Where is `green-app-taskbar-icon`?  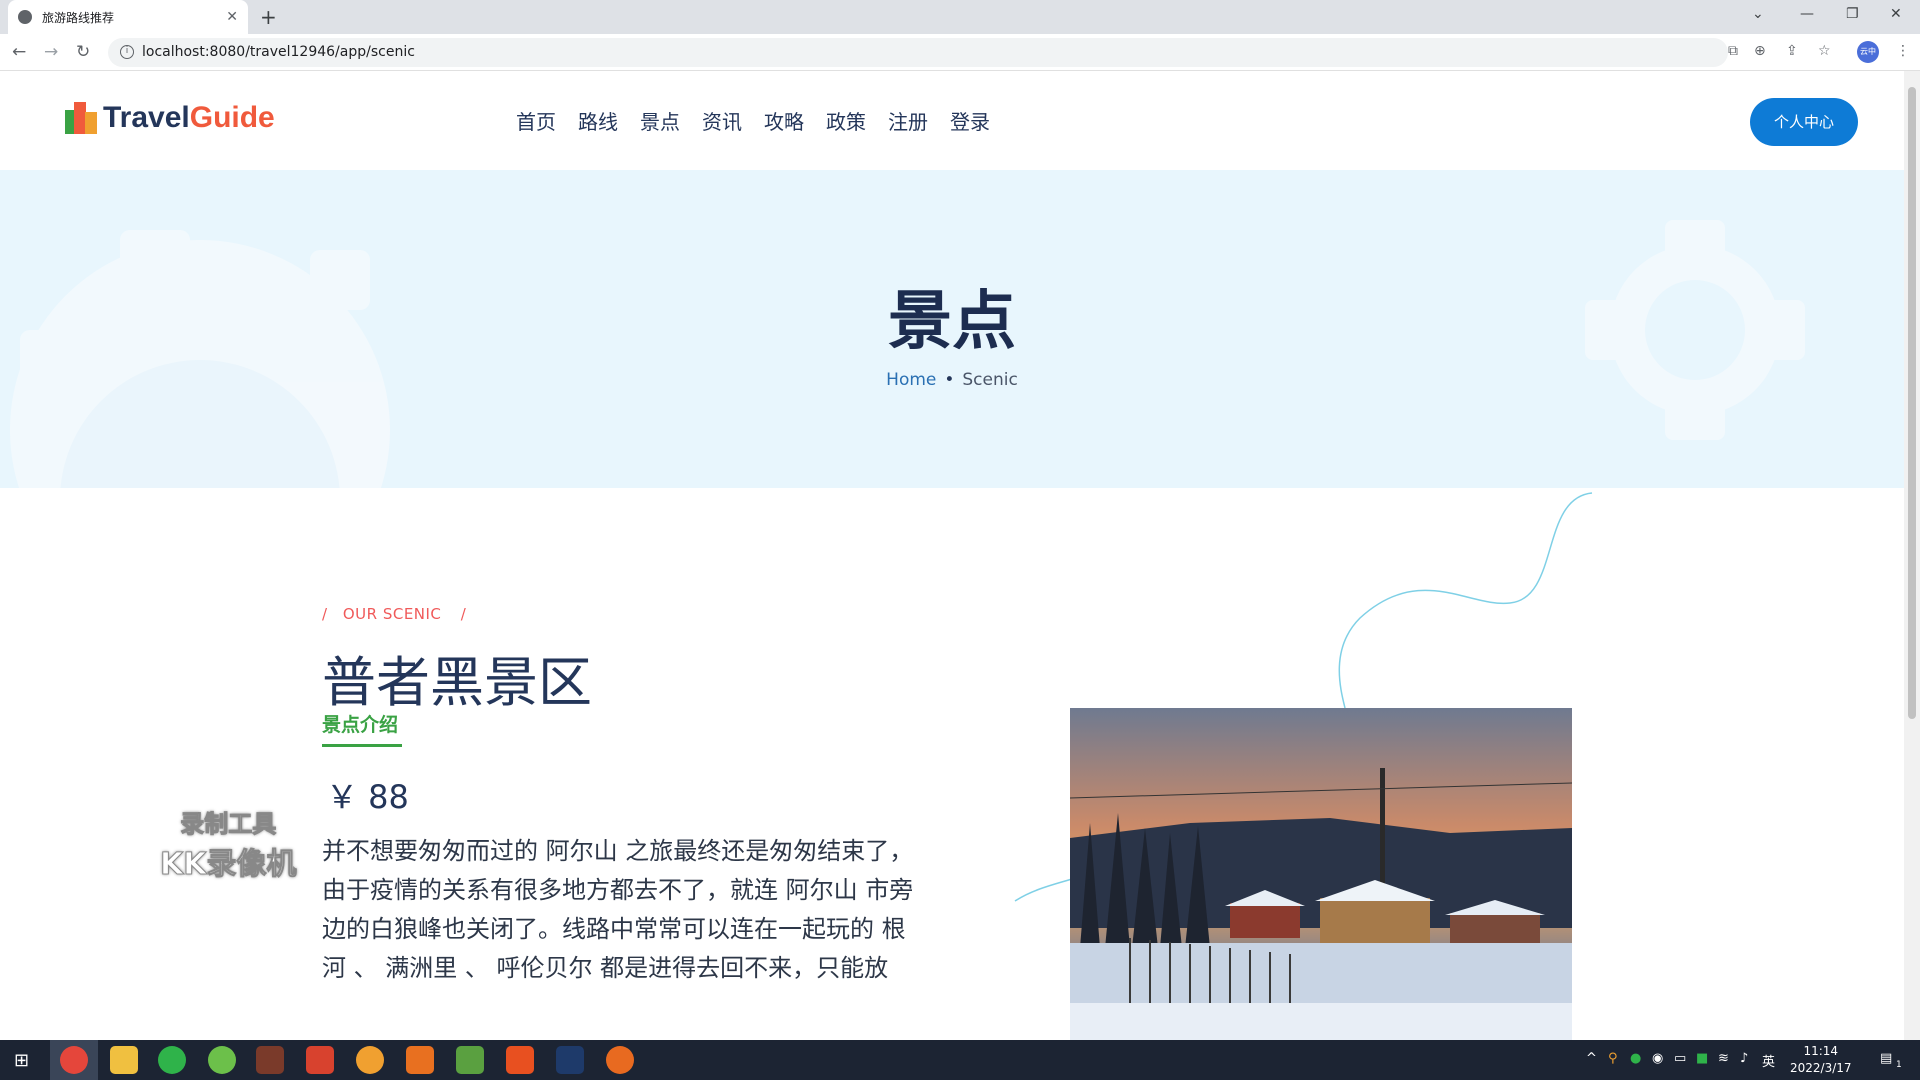 green-app-taskbar-icon is located at coordinates (222, 1060).